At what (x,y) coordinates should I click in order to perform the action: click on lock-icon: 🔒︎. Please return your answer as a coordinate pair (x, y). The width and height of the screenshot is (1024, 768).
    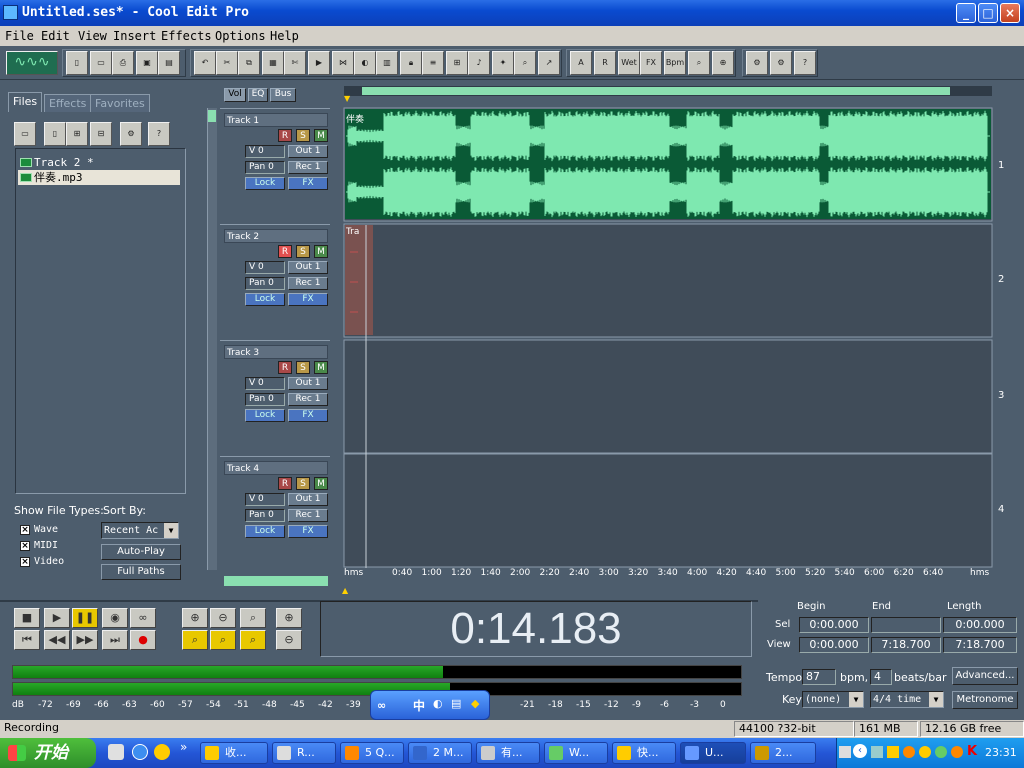
    Looking at the image, I should click on (411, 63).